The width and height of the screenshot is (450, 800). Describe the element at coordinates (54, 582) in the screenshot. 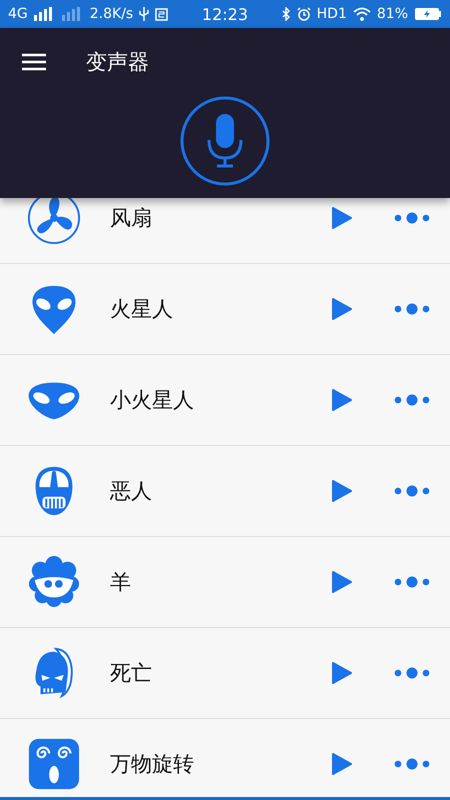

I see `sheep-icon` at that location.